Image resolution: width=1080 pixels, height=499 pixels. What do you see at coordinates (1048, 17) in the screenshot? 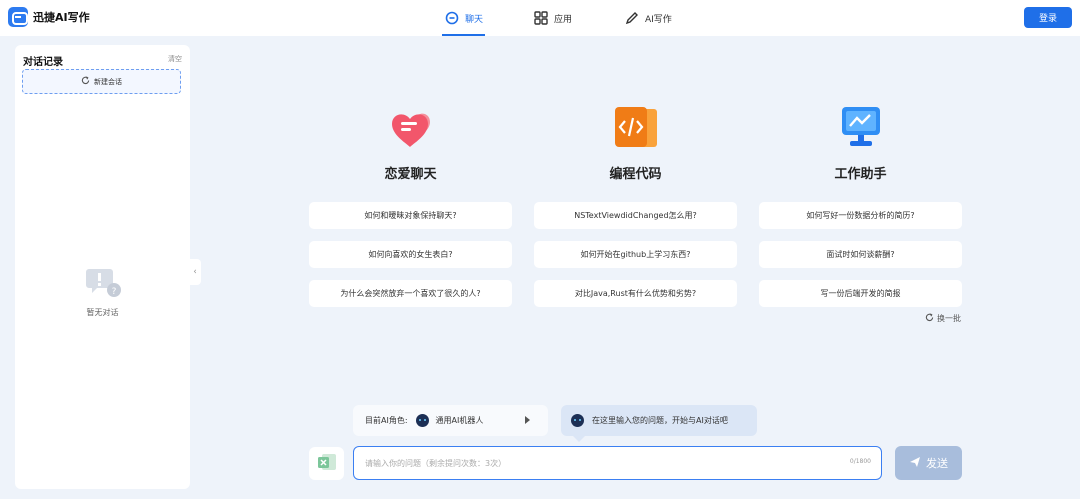
I see `login-button: 登录` at bounding box center [1048, 17].